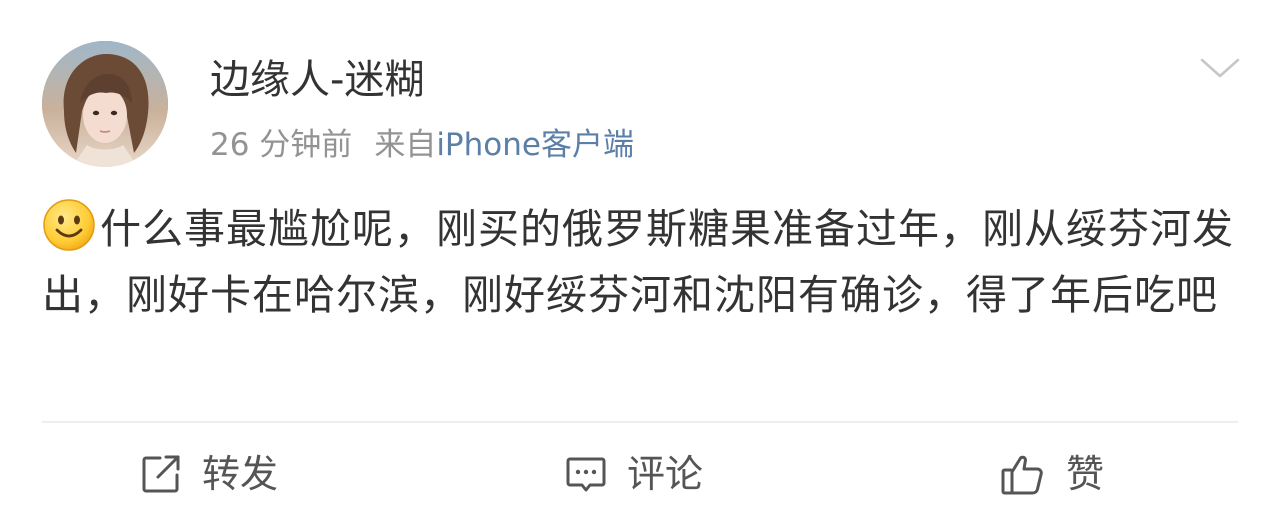  Describe the element at coordinates (240, 474) in the screenshot. I see `repost-label: 转发` at that location.